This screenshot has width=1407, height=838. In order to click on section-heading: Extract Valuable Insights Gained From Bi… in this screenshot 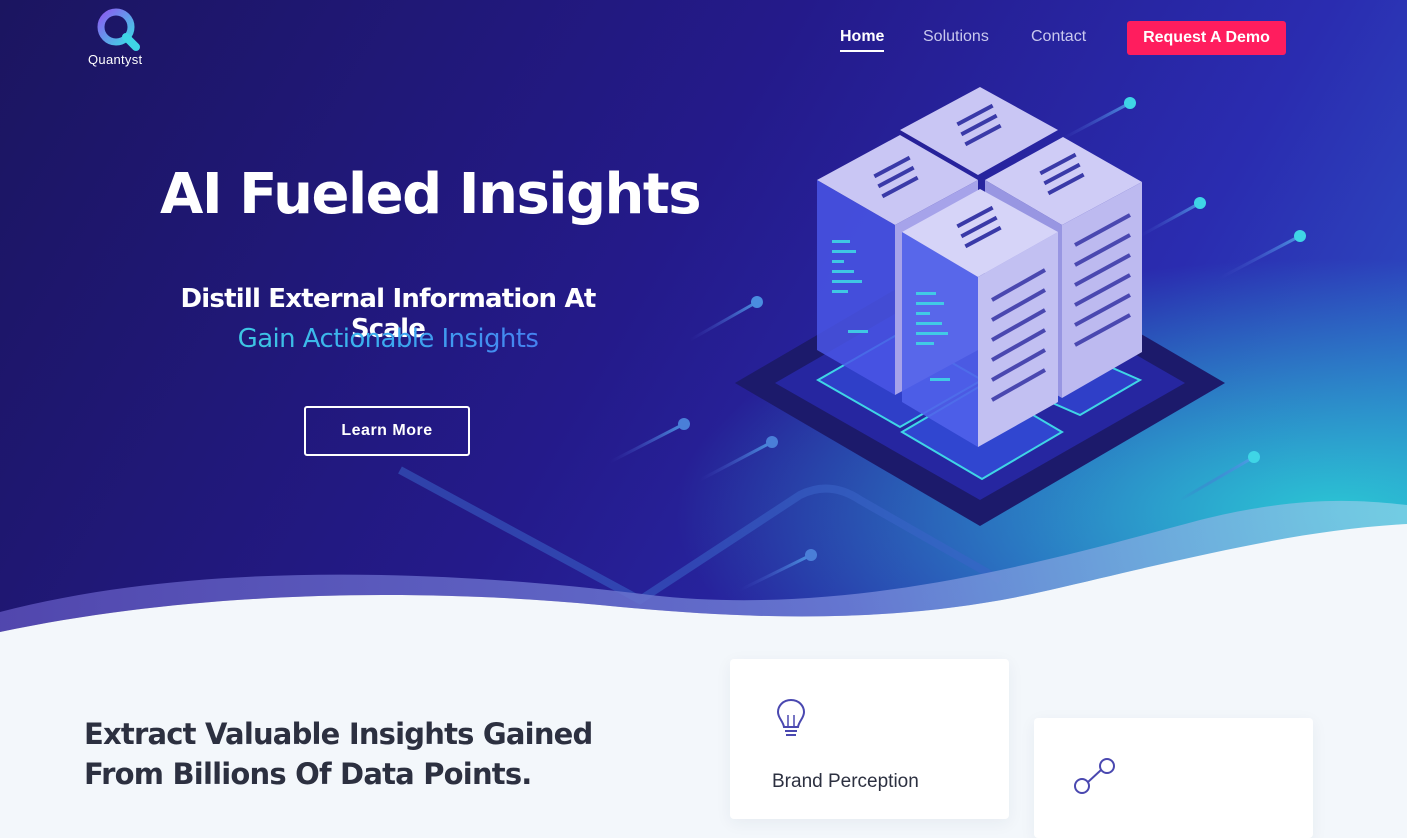, I will do `click(338, 754)`.